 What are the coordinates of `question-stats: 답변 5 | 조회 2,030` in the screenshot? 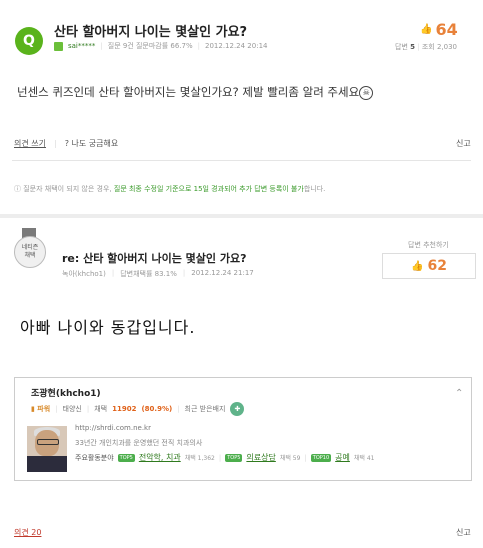 It's located at (426, 47).